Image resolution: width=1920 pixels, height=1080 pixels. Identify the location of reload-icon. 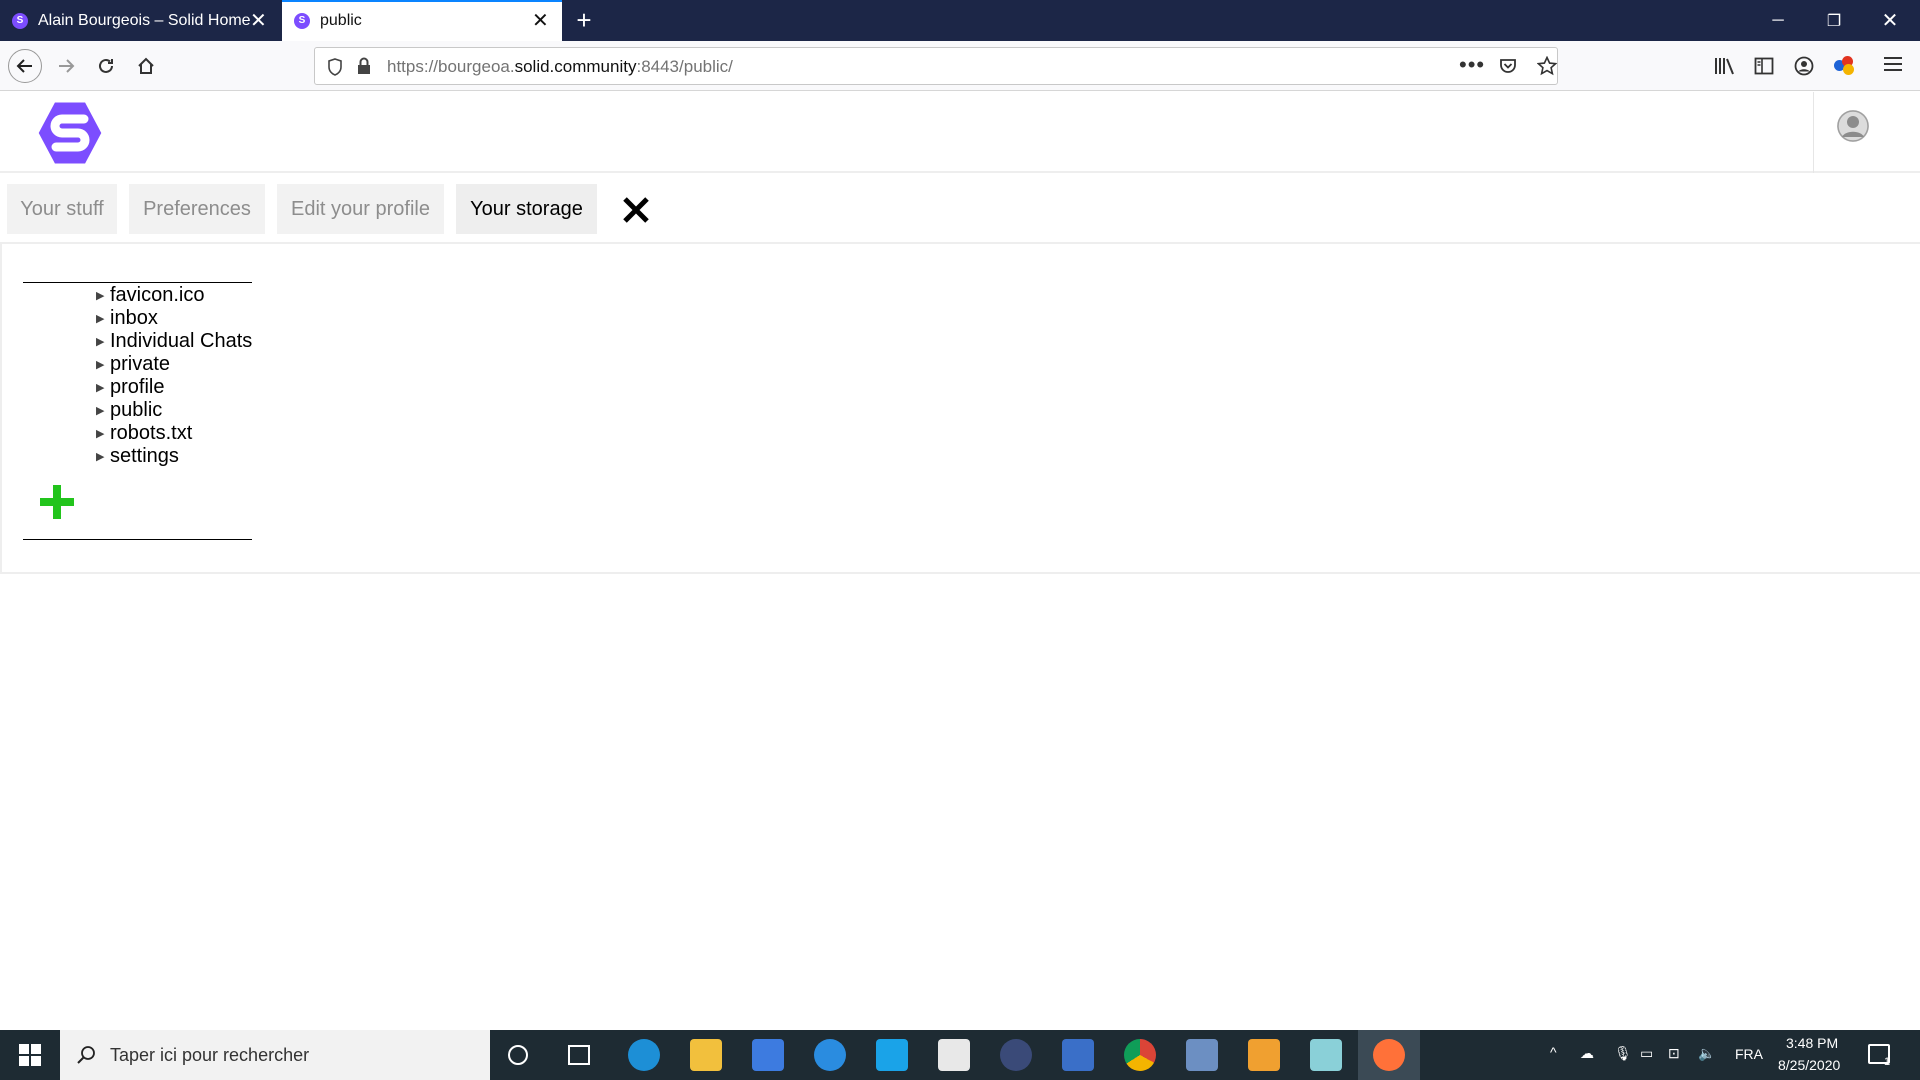
(106, 65).